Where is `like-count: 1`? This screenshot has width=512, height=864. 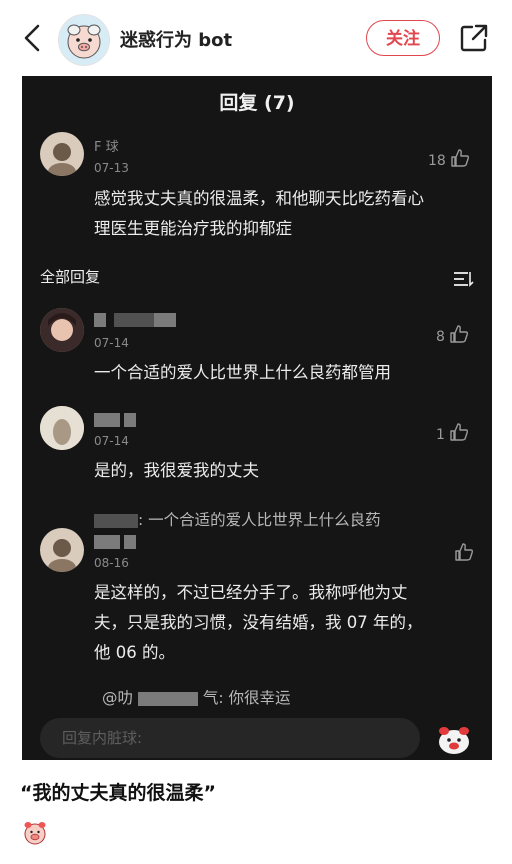
like-count: 1 is located at coordinates (440, 435).